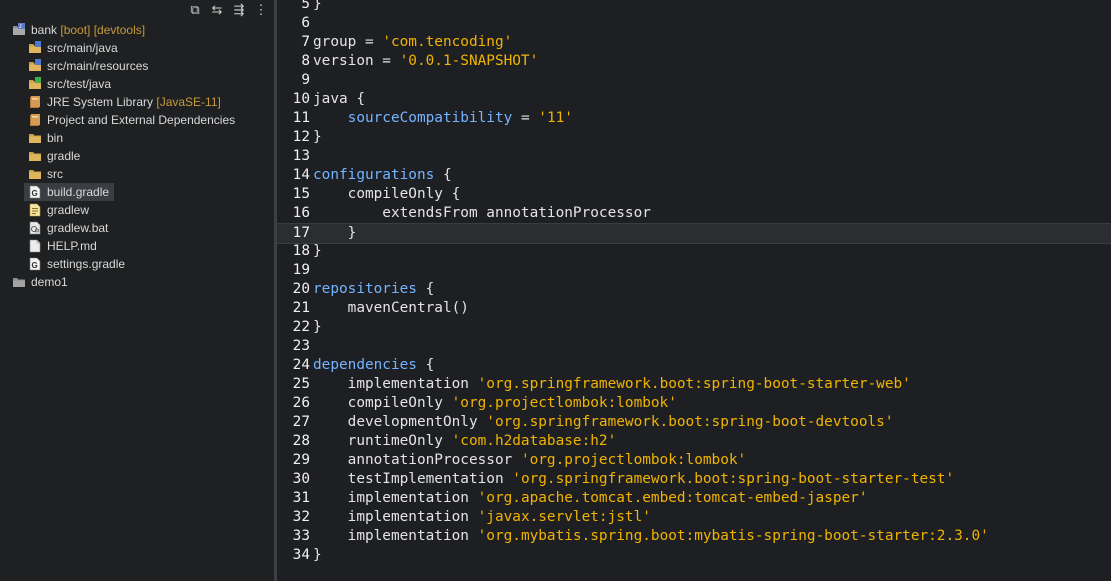 Image resolution: width=1111 pixels, height=581 pixels. I want to click on tree-item-gradlew-bat: gradlew.bat, so click(137, 228).